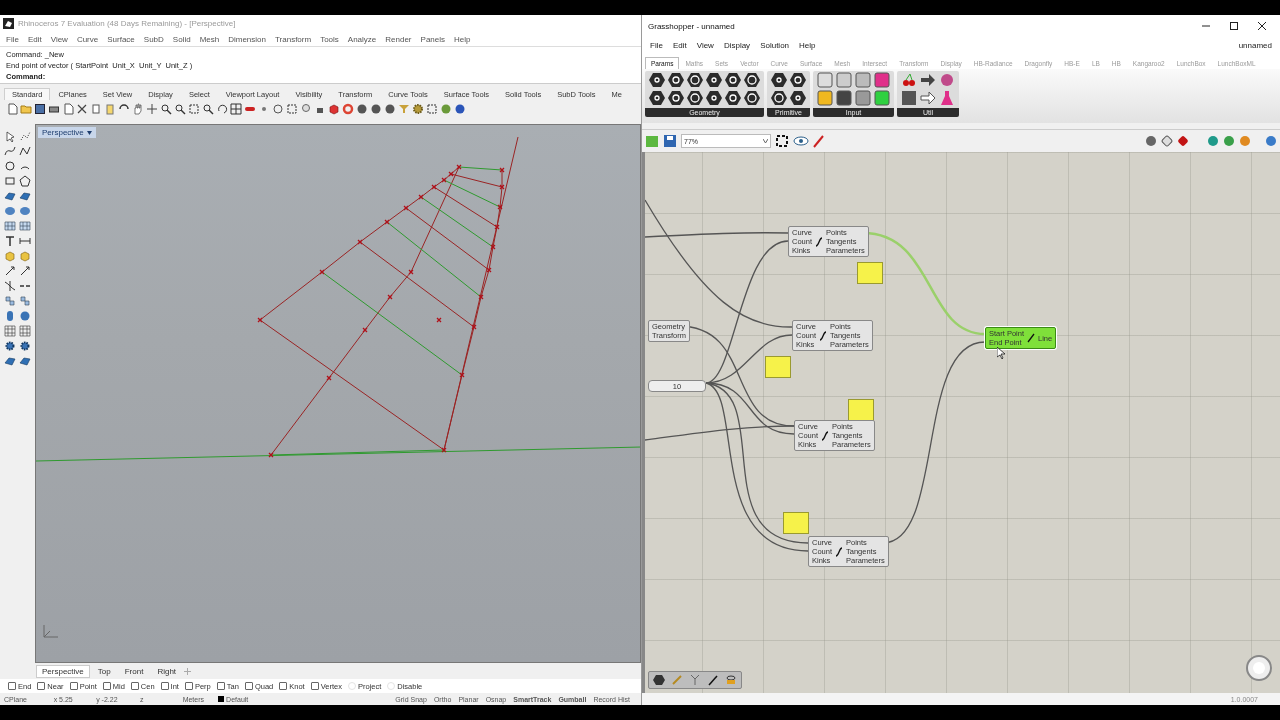 Image resolution: width=1280 pixels, height=720 pixels. What do you see at coordinates (134, 671) in the screenshot?
I see `viewport-tab: Front` at bounding box center [134, 671].